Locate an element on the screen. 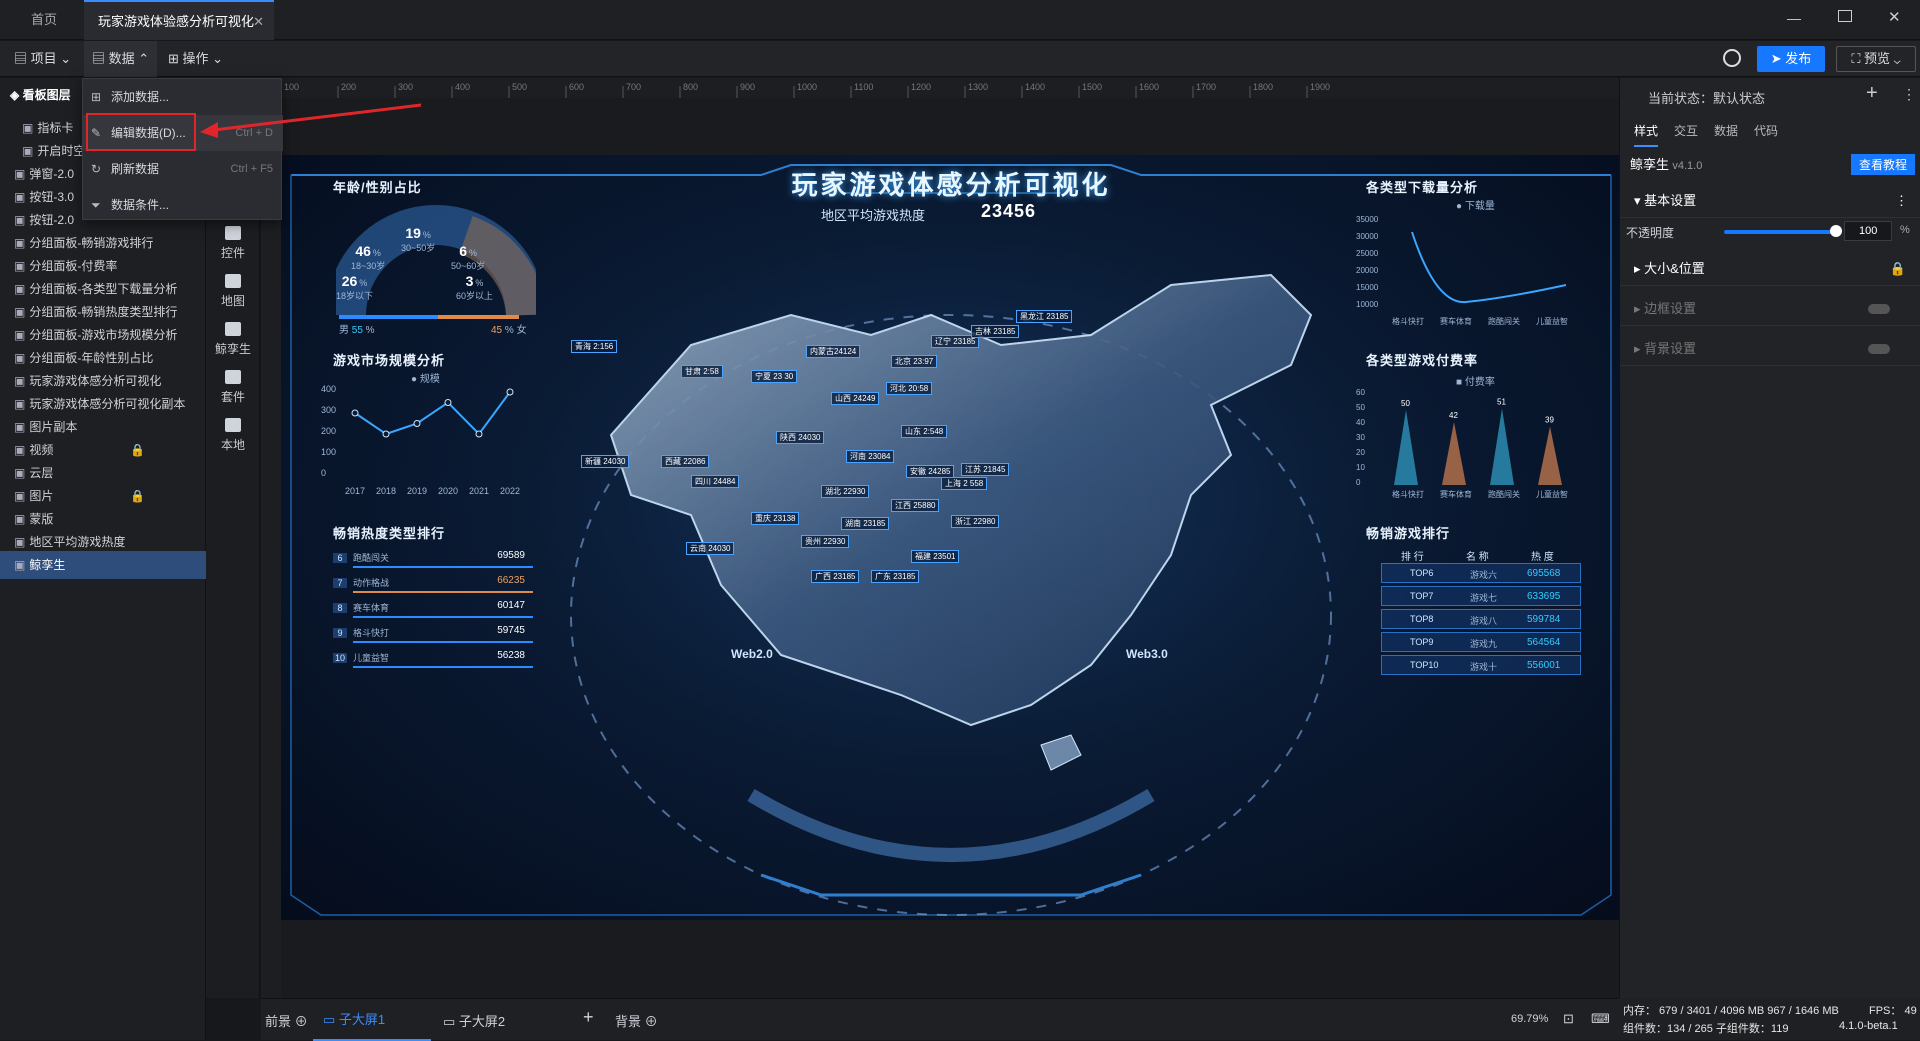  layer-label: 玩家游戏体感分析可视化 is located at coordinates (95, 381).